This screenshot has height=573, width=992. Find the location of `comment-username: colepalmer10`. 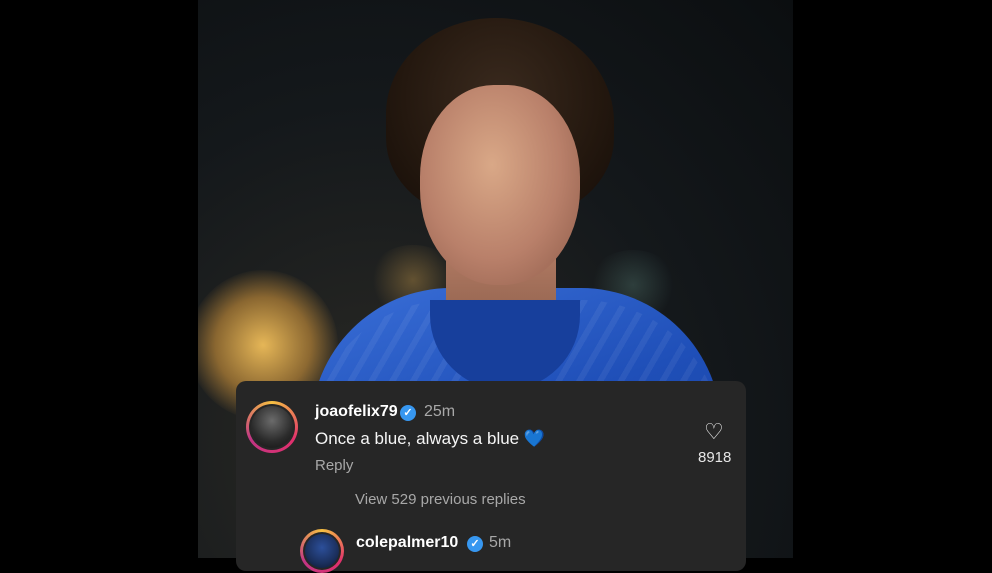

comment-username: colepalmer10 is located at coordinates (407, 543).